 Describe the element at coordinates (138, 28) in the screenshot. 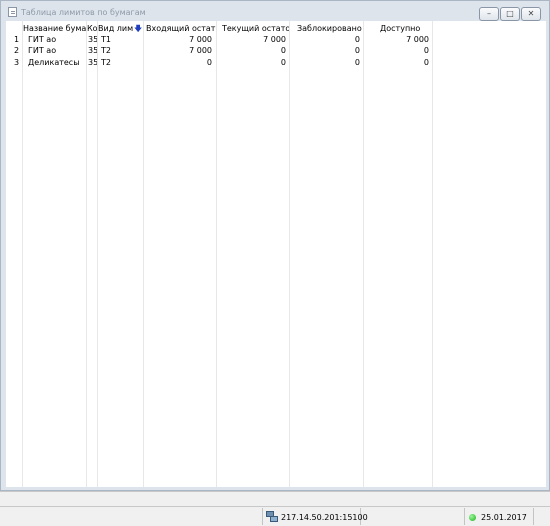

I see `sort-down-arrow-icon: 🡇` at that location.